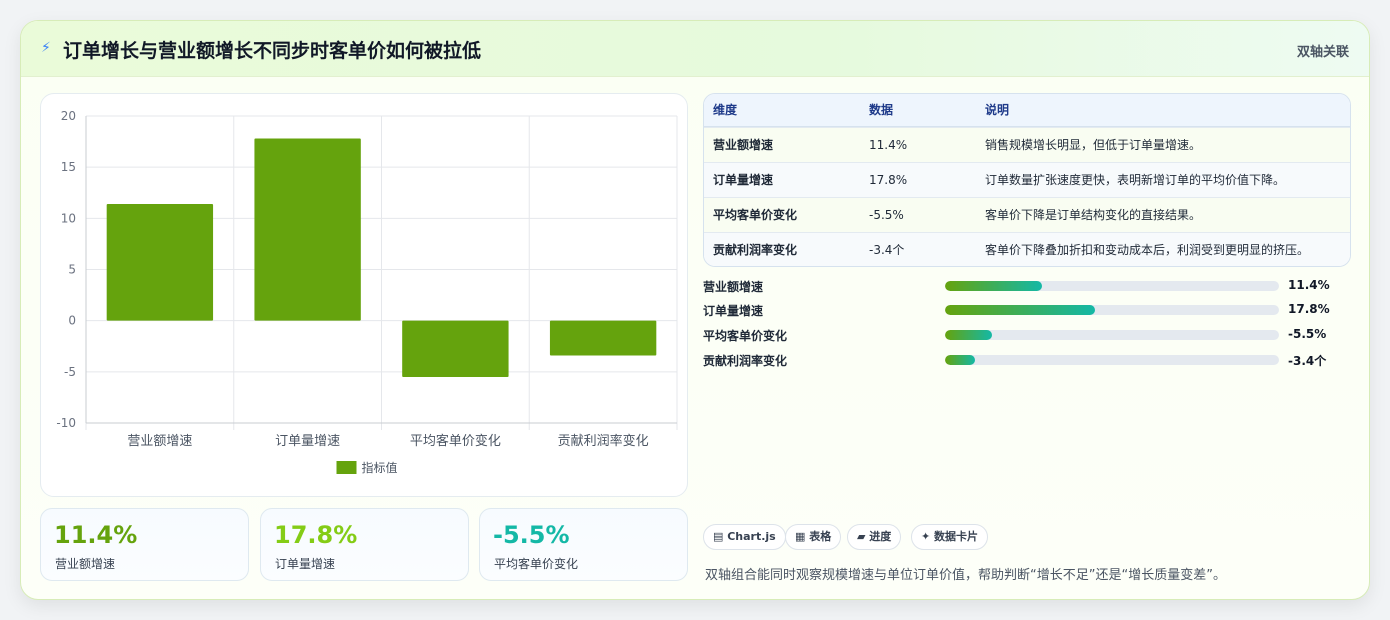 This screenshot has width=1390, height=620. What do you see at coordinates (1307, 334) in the screenshot?
I see `progress-value: -5.5%` at bounding box center [1307, 334].